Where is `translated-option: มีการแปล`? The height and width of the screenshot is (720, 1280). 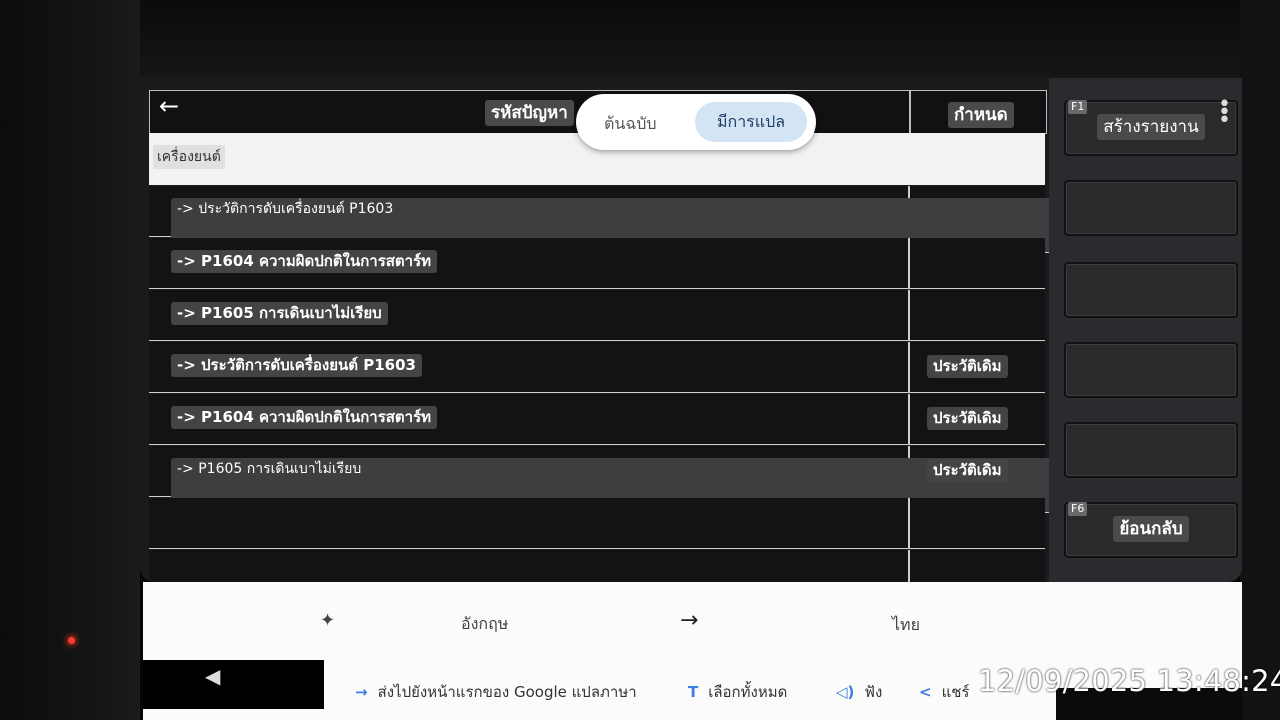
translated-option: มีการแปล is located at coordinates (751, 122).